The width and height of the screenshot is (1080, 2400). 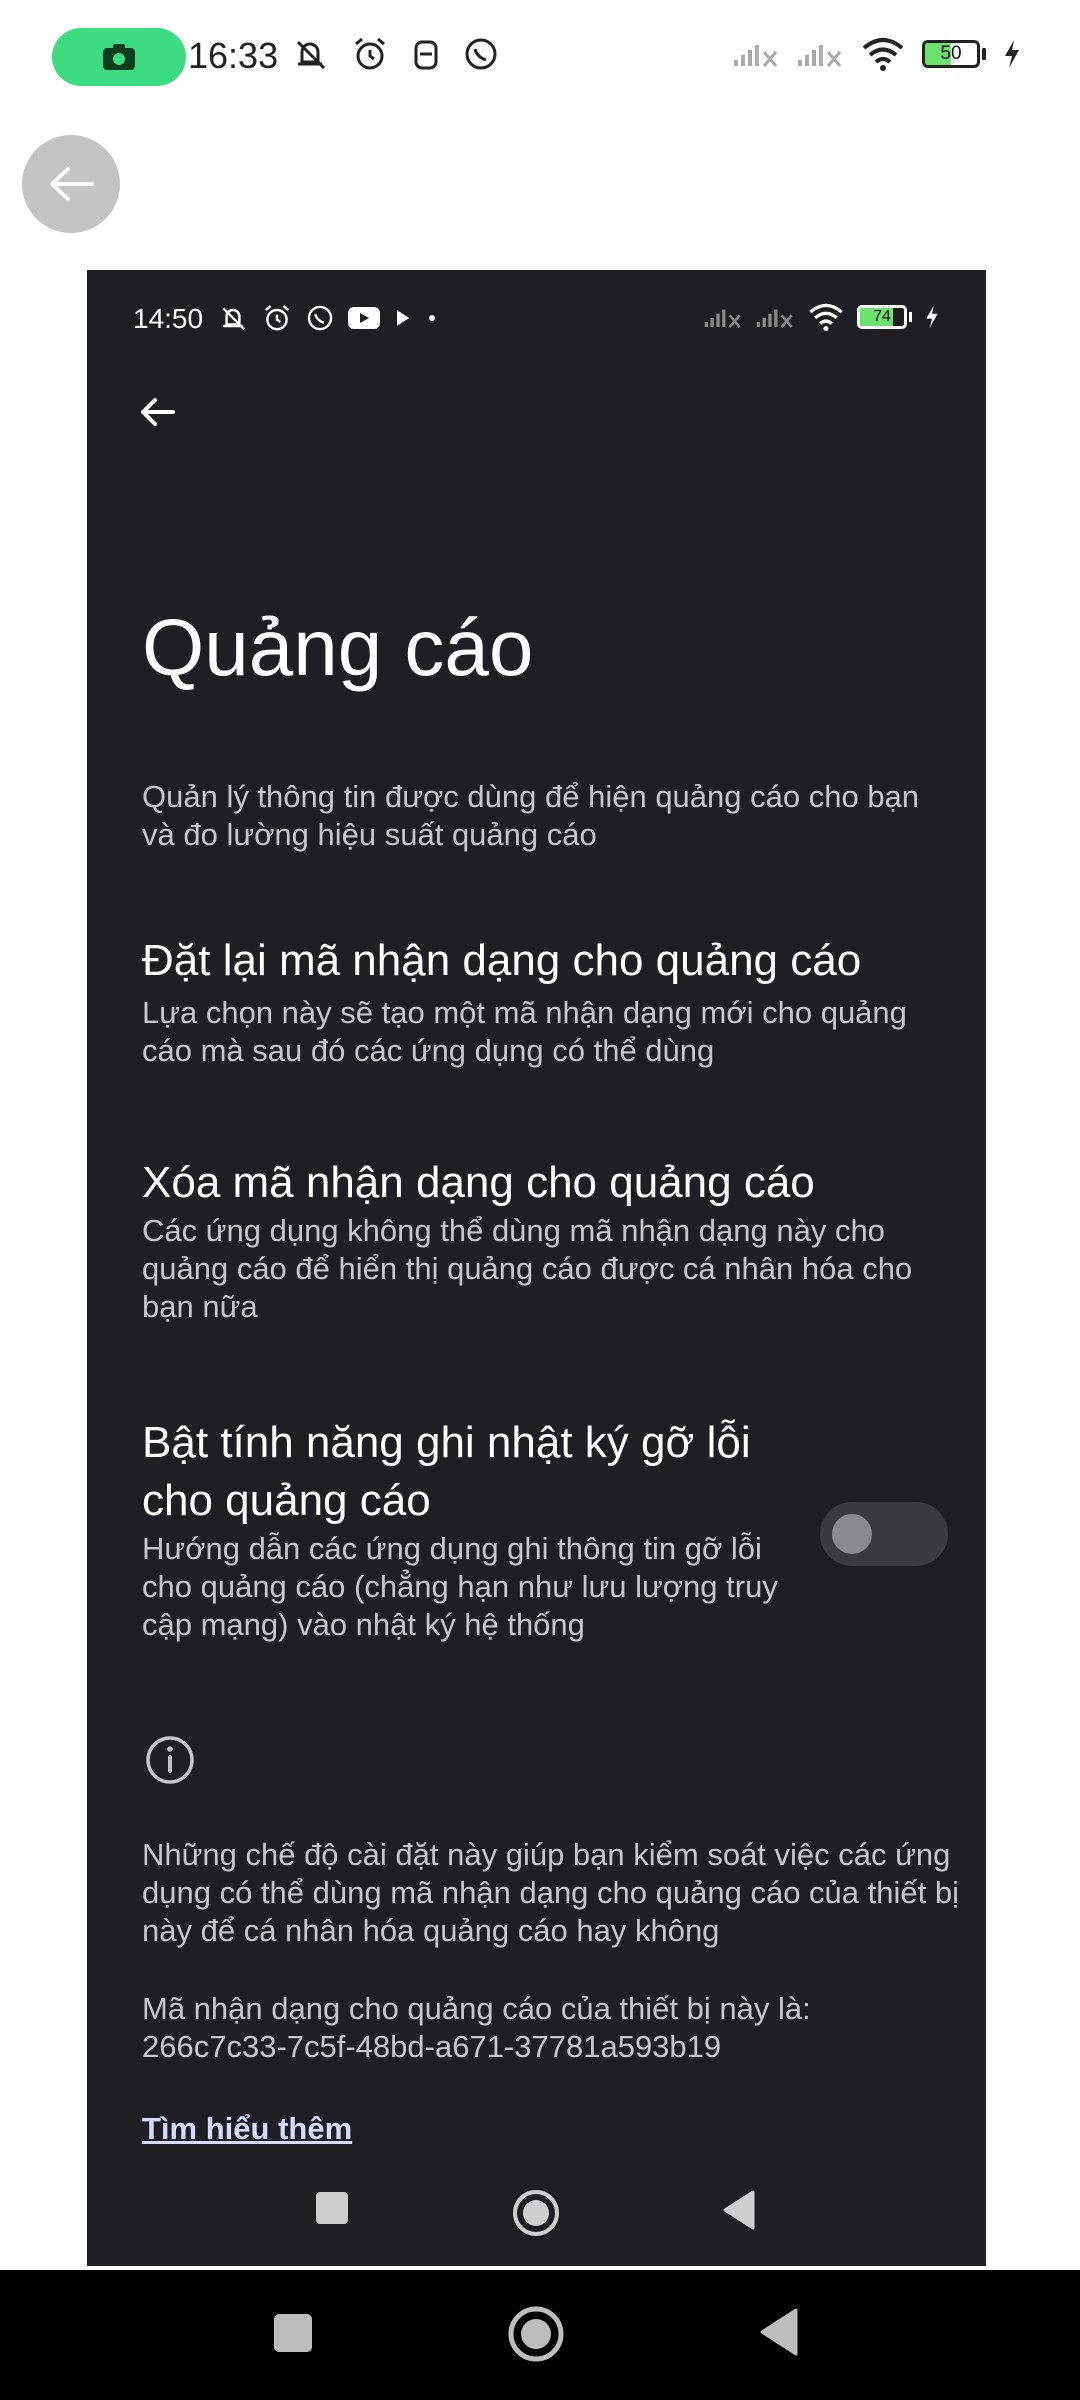 I want to click on home-button, so click(x=536, y=2336).